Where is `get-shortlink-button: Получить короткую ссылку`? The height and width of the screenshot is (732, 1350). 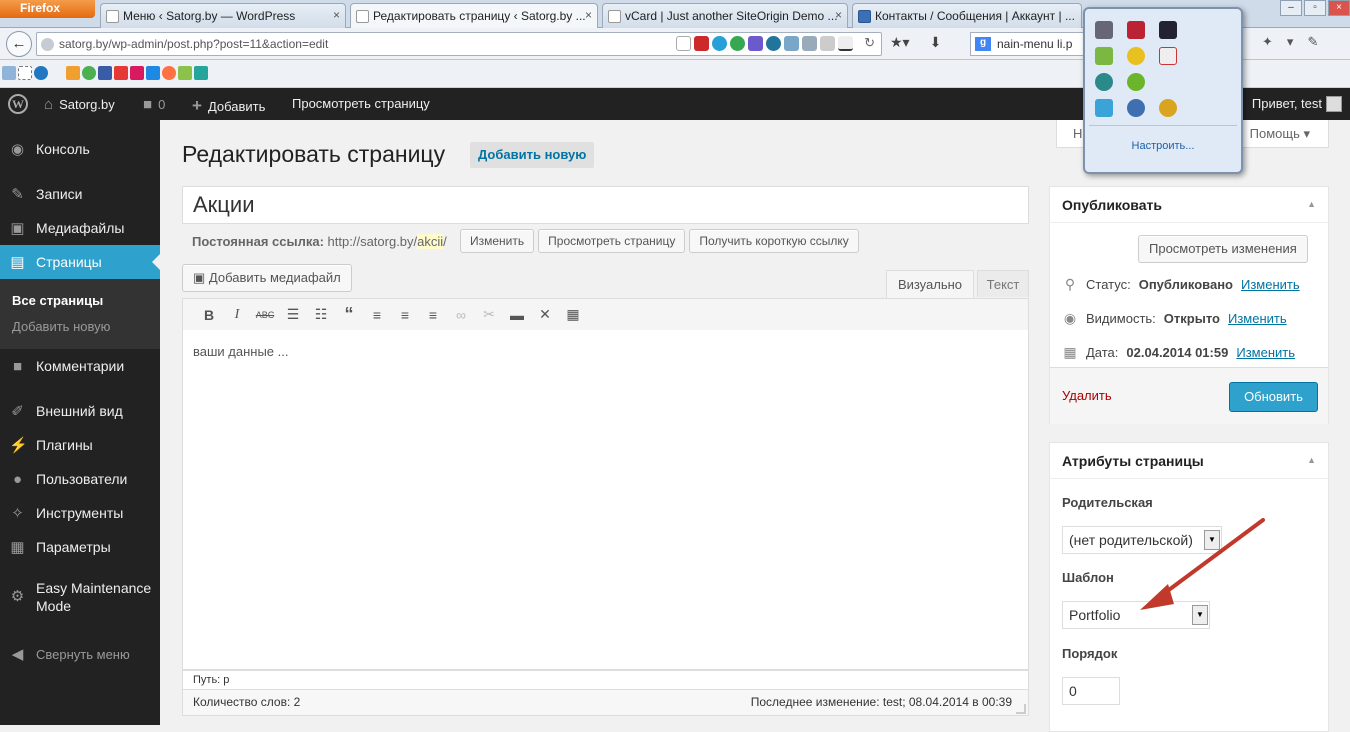
get-shortlink-button: Получить короткую ссылку is located at coordinates (774, 241).